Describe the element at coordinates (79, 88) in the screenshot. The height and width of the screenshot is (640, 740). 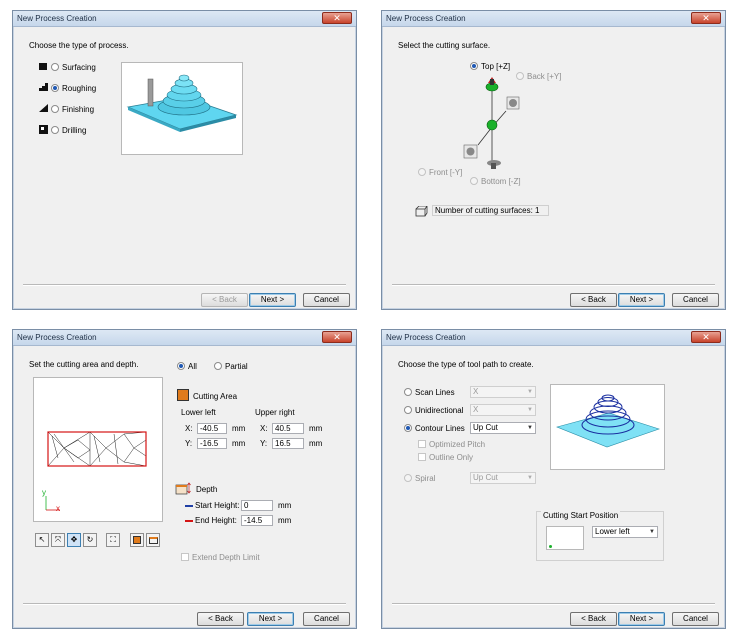
I see `roughing-label: Roughing` at that location.